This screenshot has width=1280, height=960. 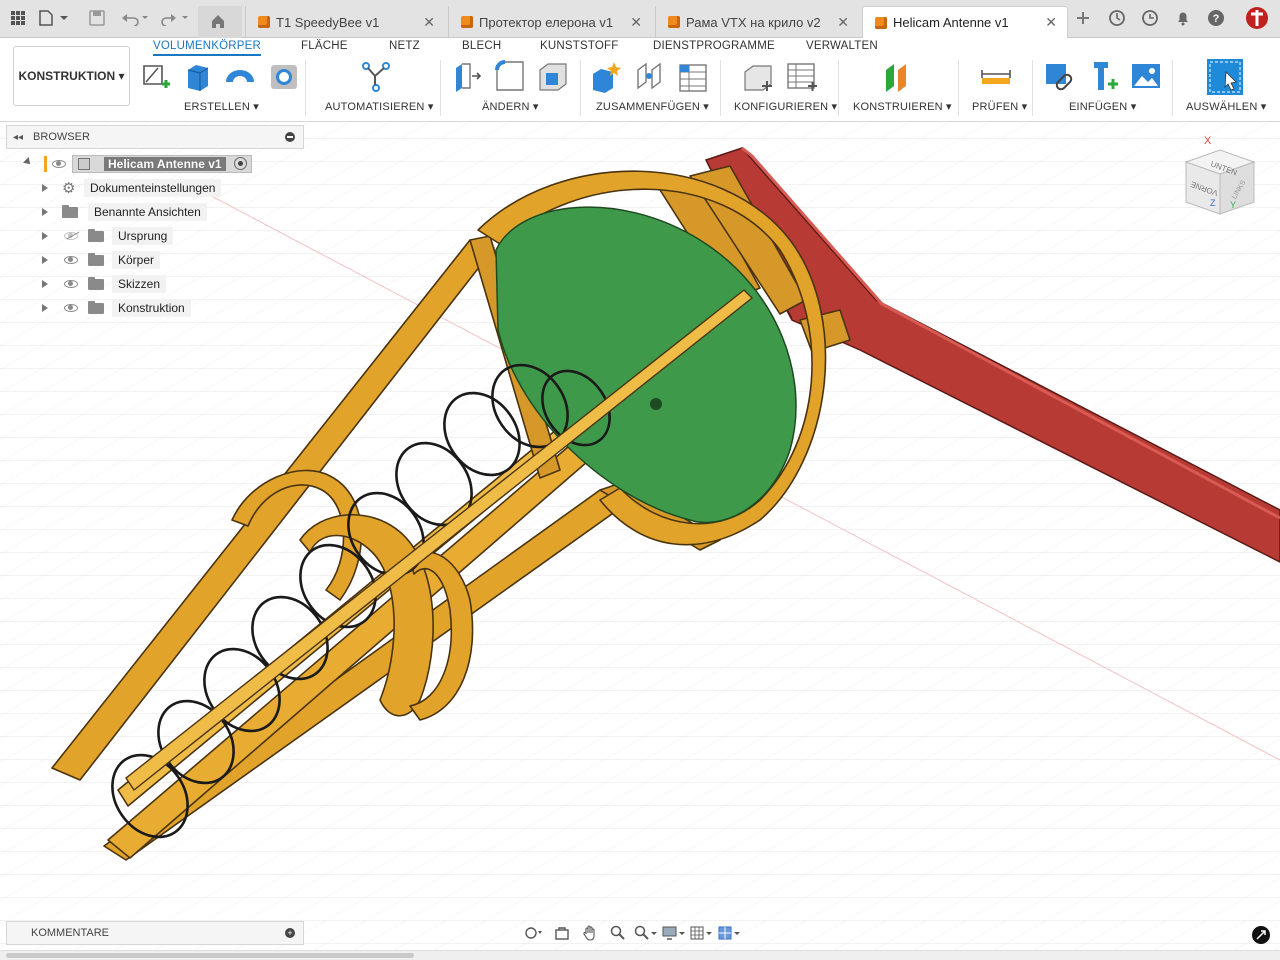 I want to click on fit-zoom-icon, so click(x=646, y=933).